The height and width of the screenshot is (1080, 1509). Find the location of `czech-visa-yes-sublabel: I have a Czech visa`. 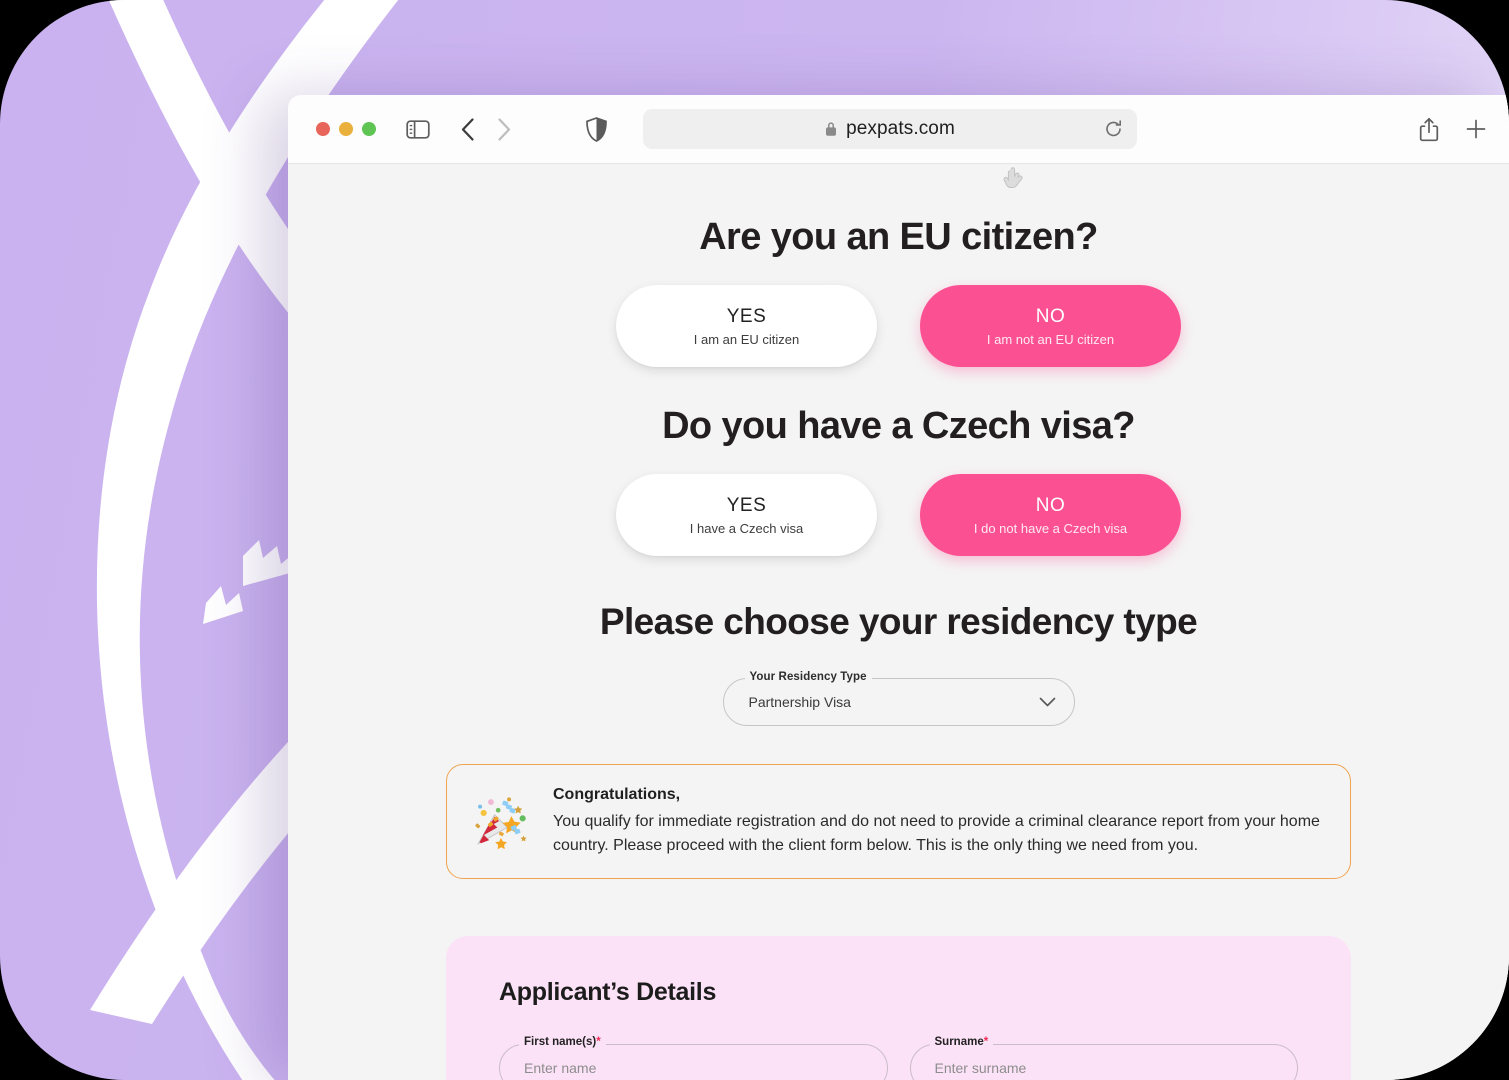

czech-visa-yes-sublabel: I have a Czech visa is located at coordinates (746, 528).